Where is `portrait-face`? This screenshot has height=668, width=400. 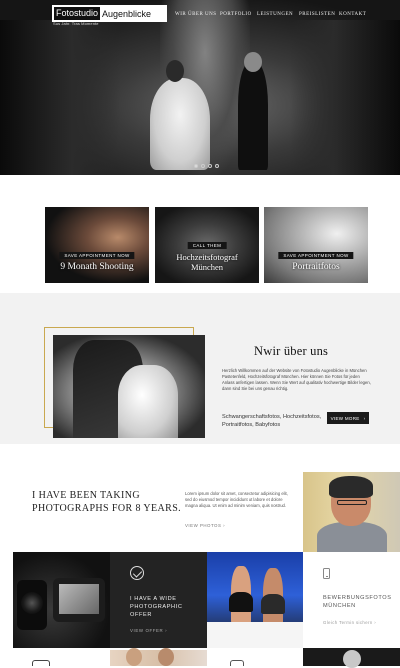
portrait-face is located at coordinates (352, 659).